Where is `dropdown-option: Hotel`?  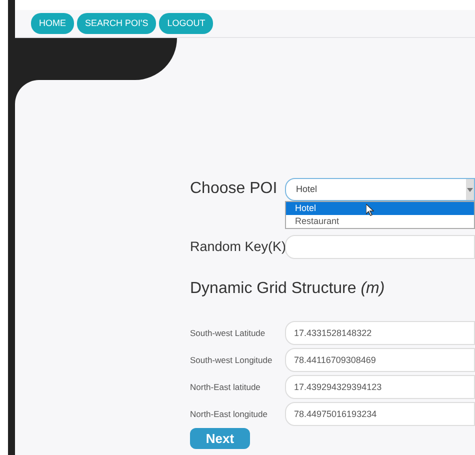
dropdown-option: Hotel is located at coordinates (380, 208).